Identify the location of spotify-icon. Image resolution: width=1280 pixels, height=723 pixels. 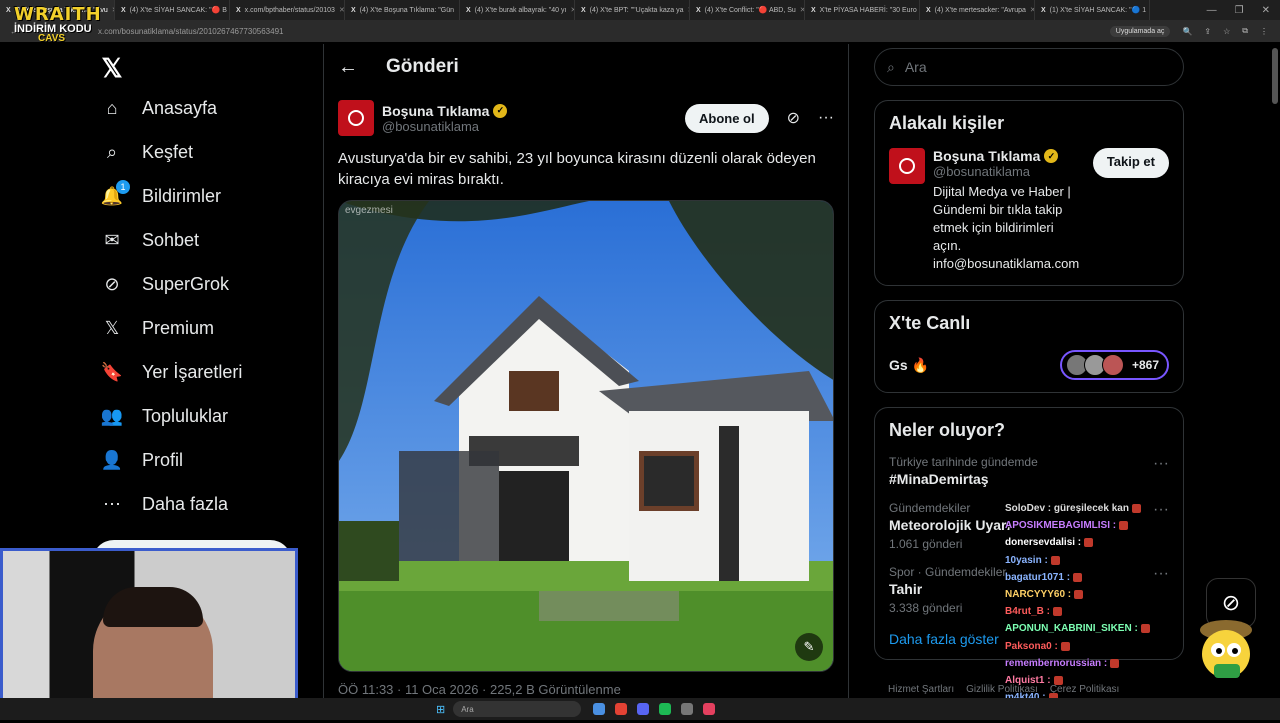
(665, 709).